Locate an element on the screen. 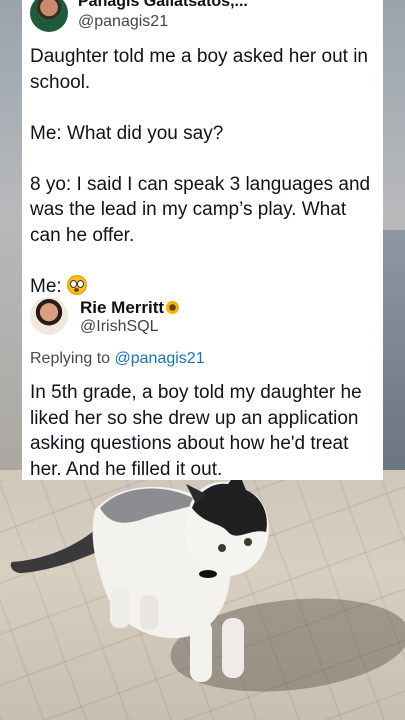  replying-handle-link: @panagis21 is located at coordinates (160, 358).